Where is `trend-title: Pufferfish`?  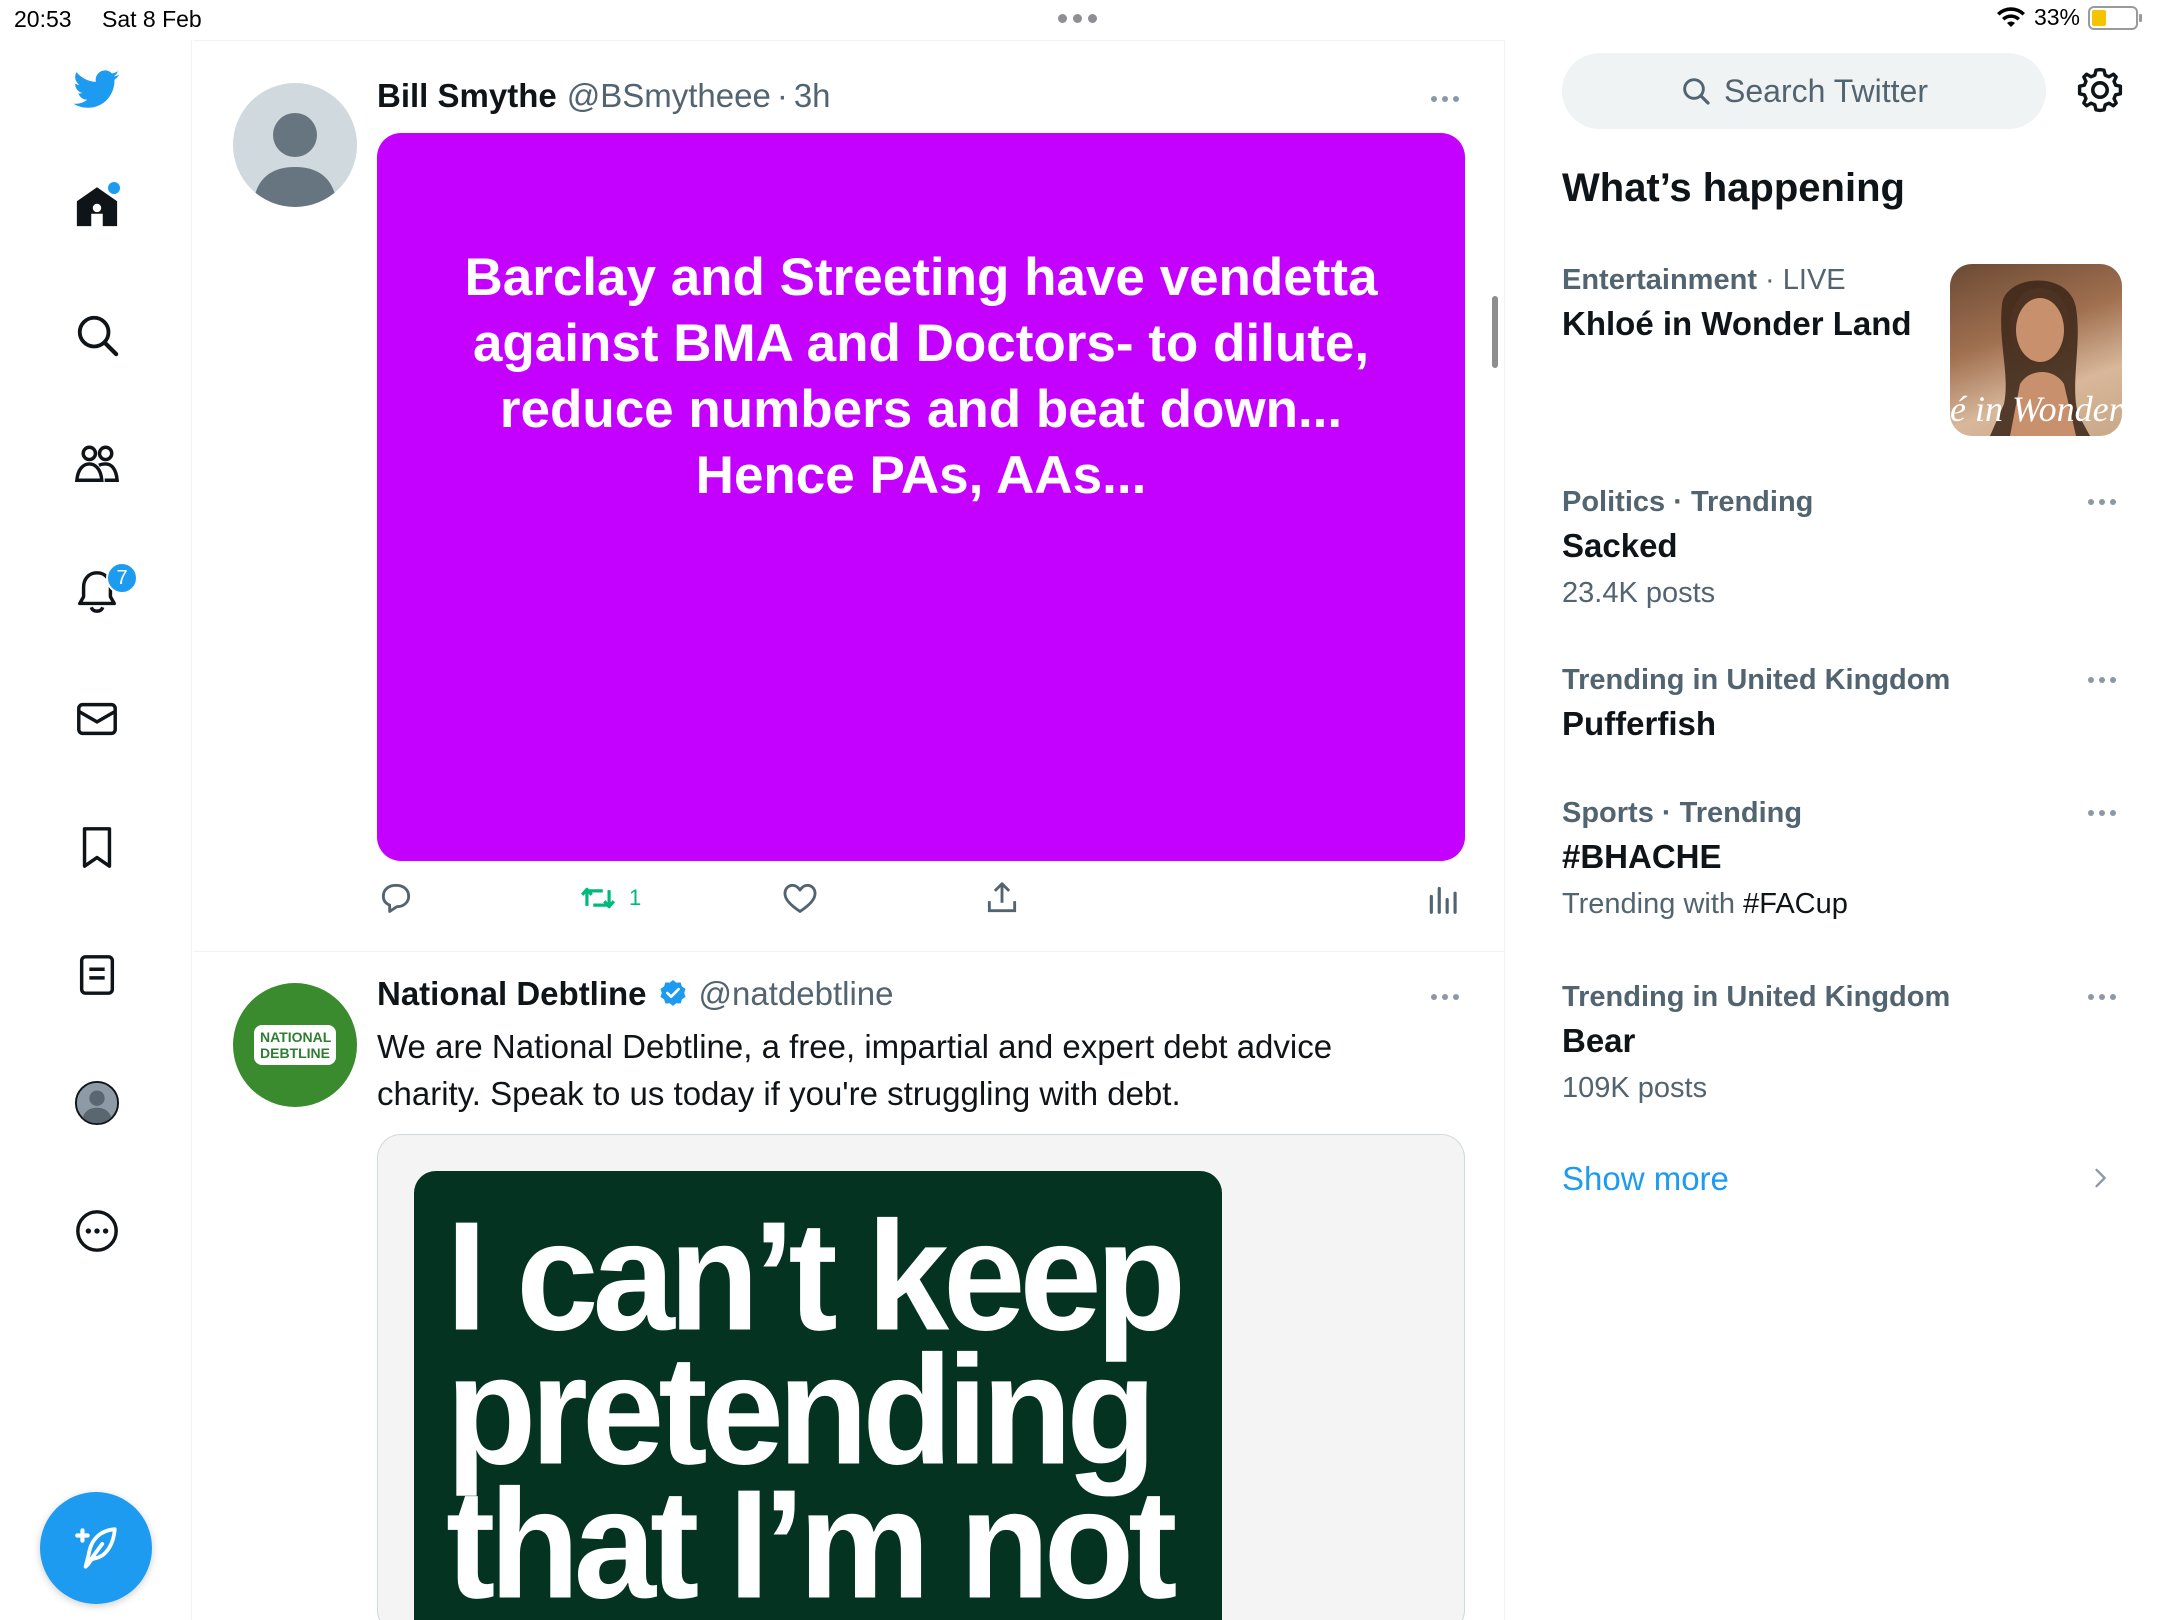 trend-title: Pufferfish is located at coordinates (1639, 723).